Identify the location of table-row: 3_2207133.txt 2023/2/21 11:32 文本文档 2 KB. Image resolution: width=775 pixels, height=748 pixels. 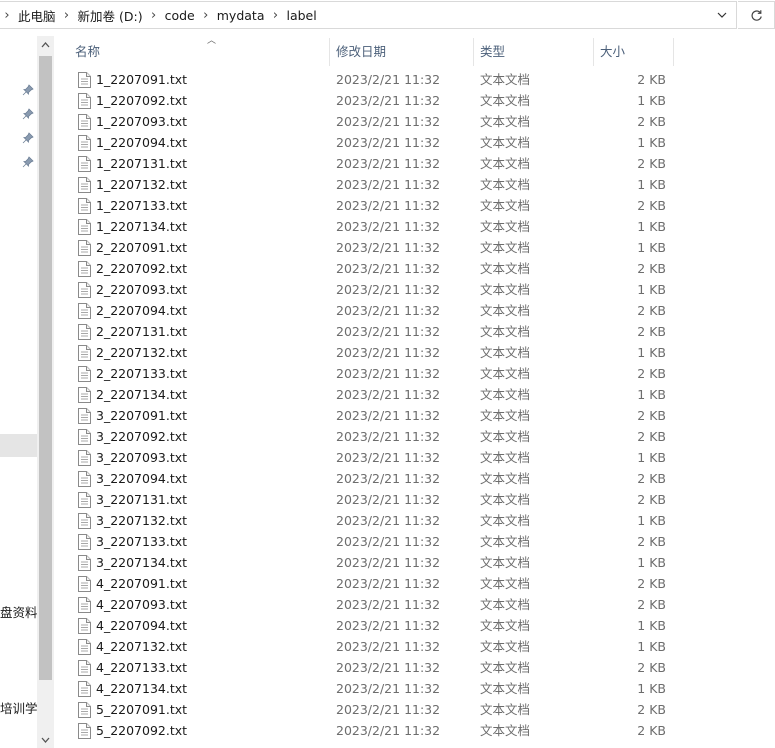
(398, 541).